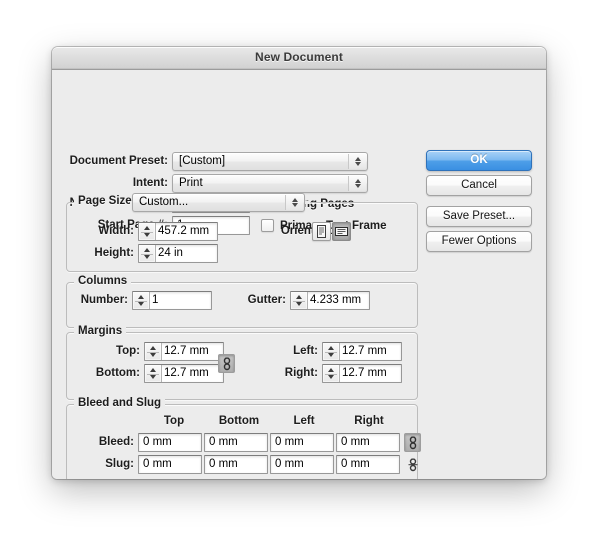  I want to click on page-height-input: 24 in, so click(178, 253).